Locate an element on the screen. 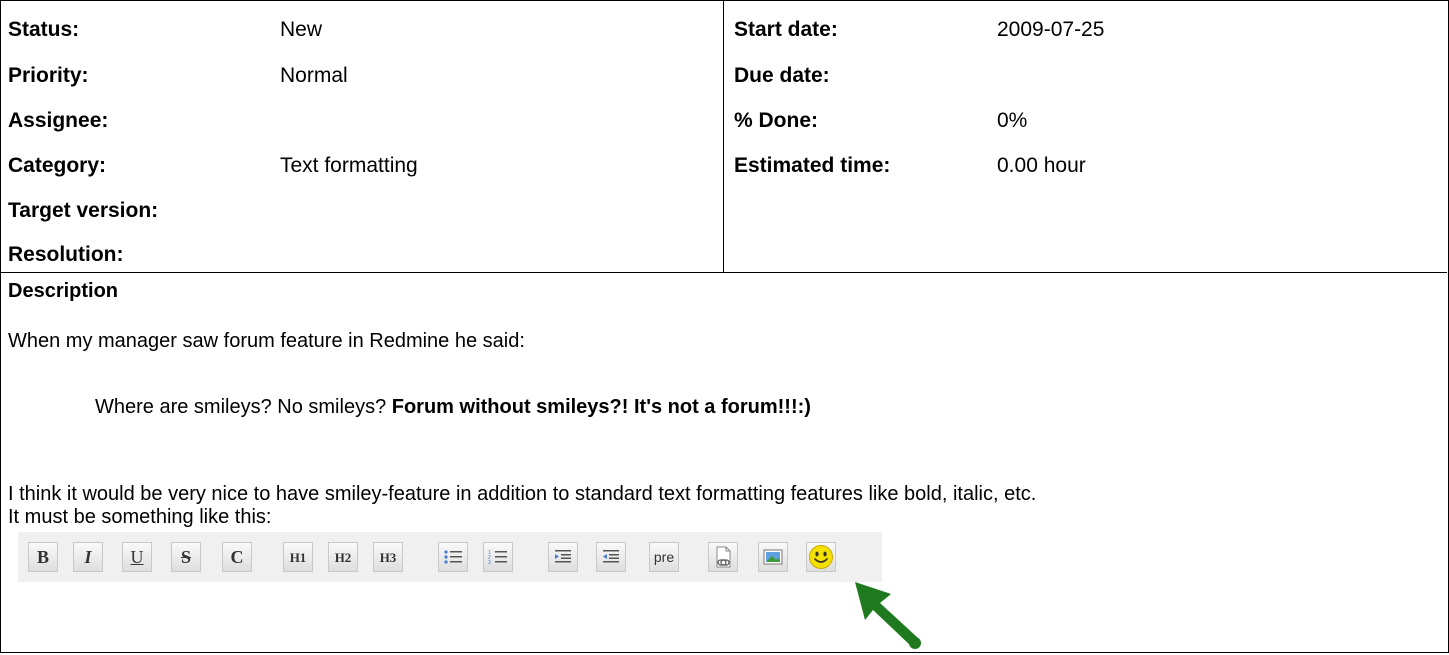 The height and width of the screenshot is (655, 1449). pointer-arrow-icon is located at coordinates (888, 615).